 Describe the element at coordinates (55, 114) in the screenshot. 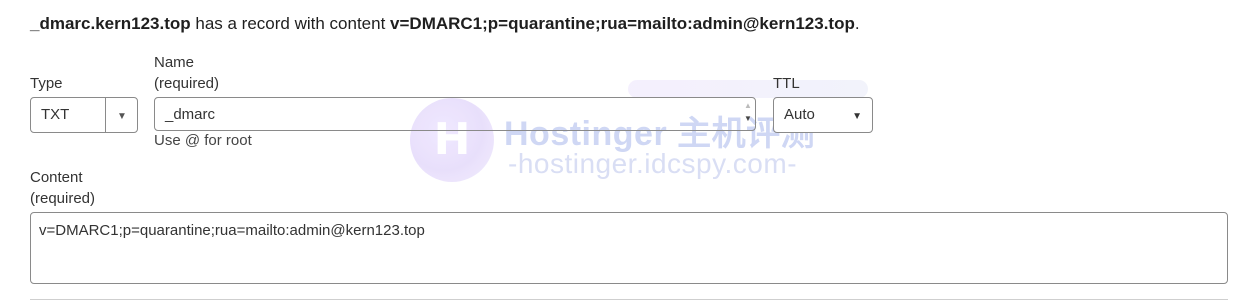

I see `type-select-value: TXT` at that location.